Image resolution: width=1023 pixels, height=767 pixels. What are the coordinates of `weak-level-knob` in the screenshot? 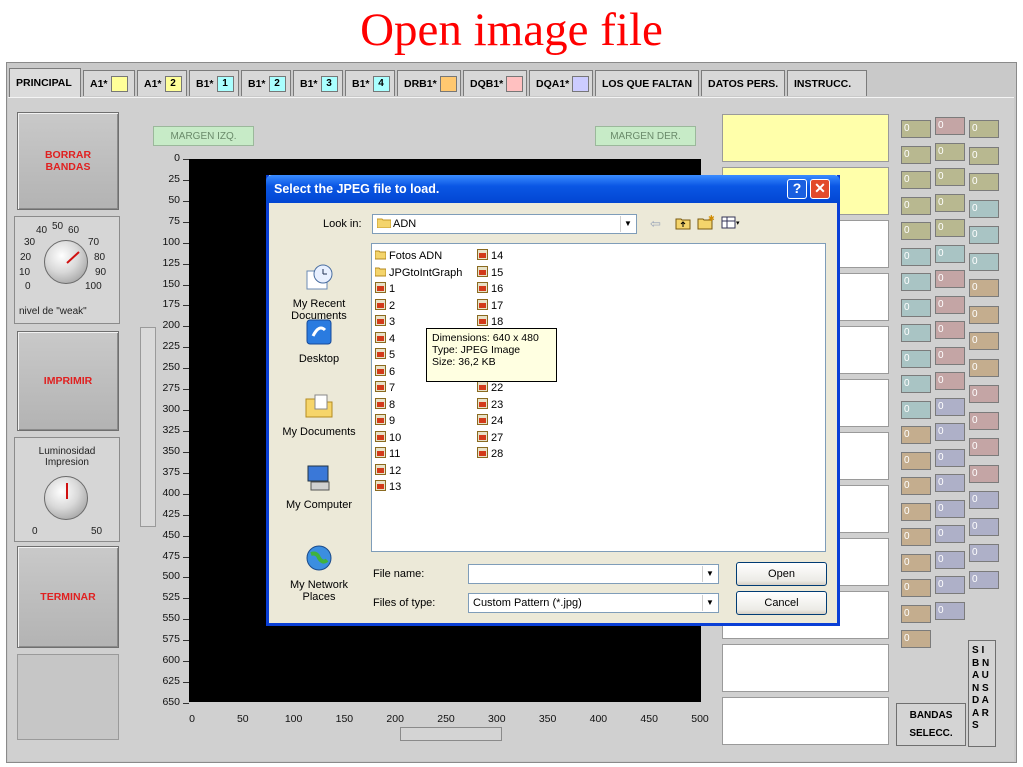 It's located at (66, 262).